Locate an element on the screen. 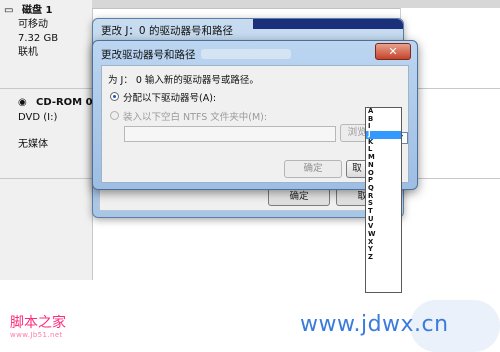 This screenshot has height=352, width=500. drive-letter-option: I is located at coordinates (383, 127).